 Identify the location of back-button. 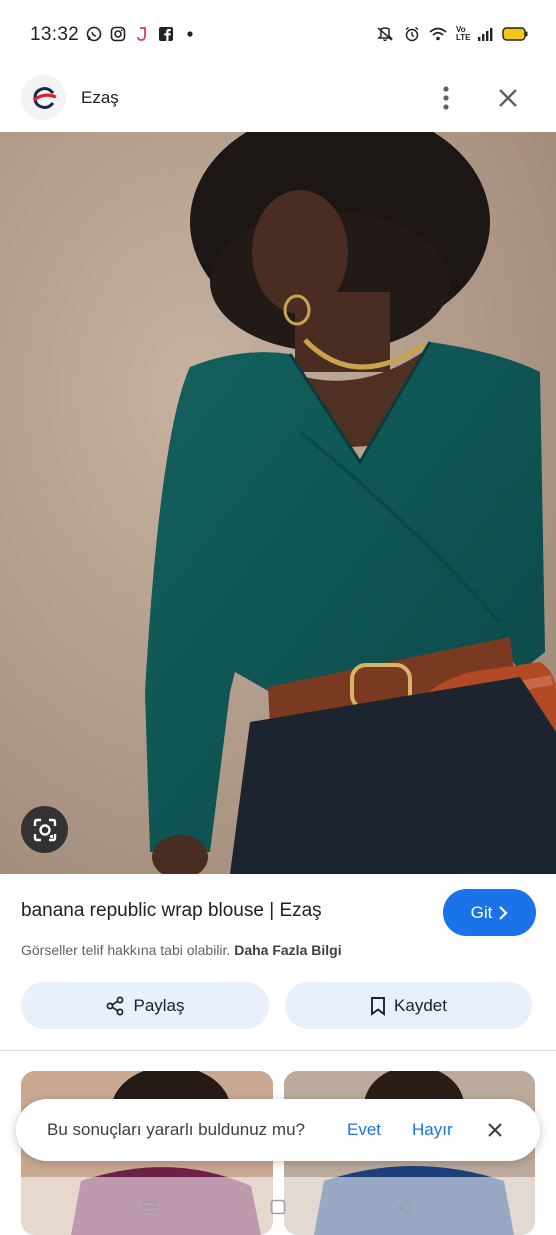
(404, 1207).